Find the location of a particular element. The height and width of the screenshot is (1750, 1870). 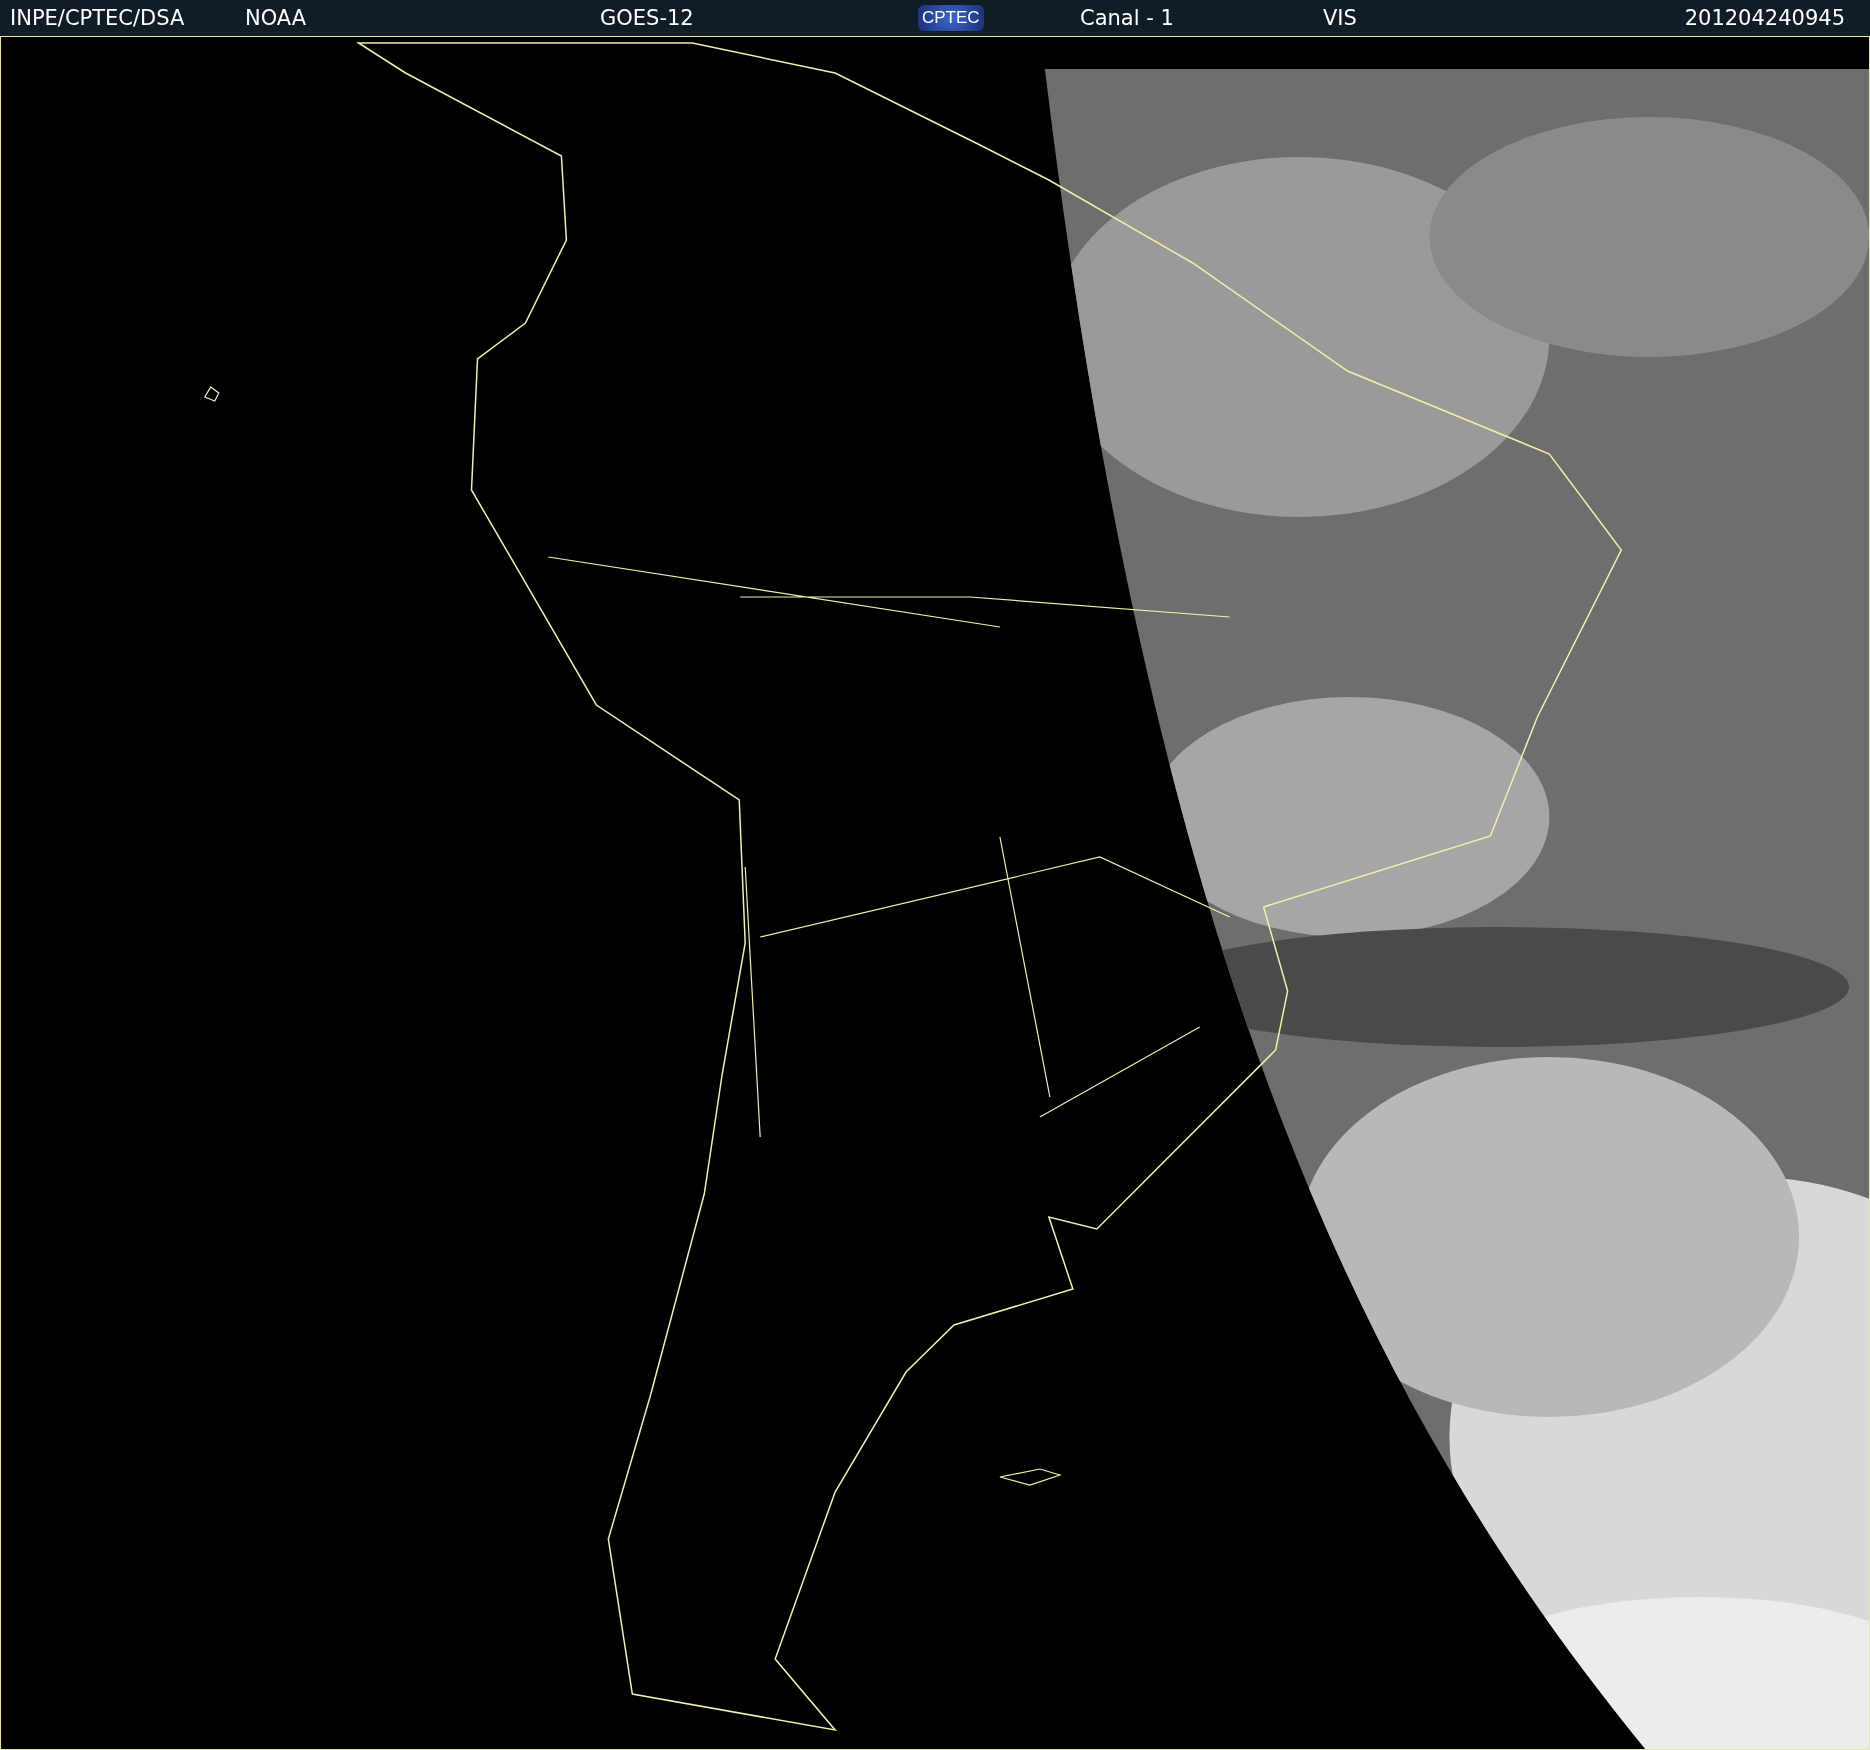

header-label: 201204240945 is located at coordinates (1764, 18).